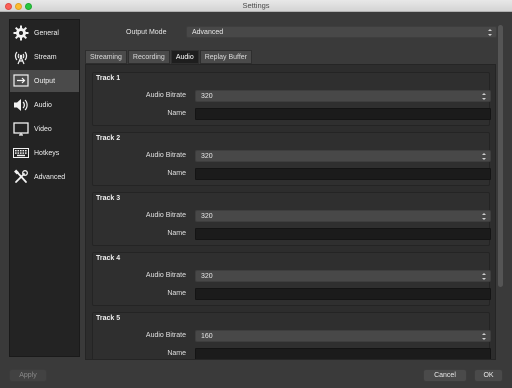  I want to click on sidebar-item-label: Output, so click(45, 81).